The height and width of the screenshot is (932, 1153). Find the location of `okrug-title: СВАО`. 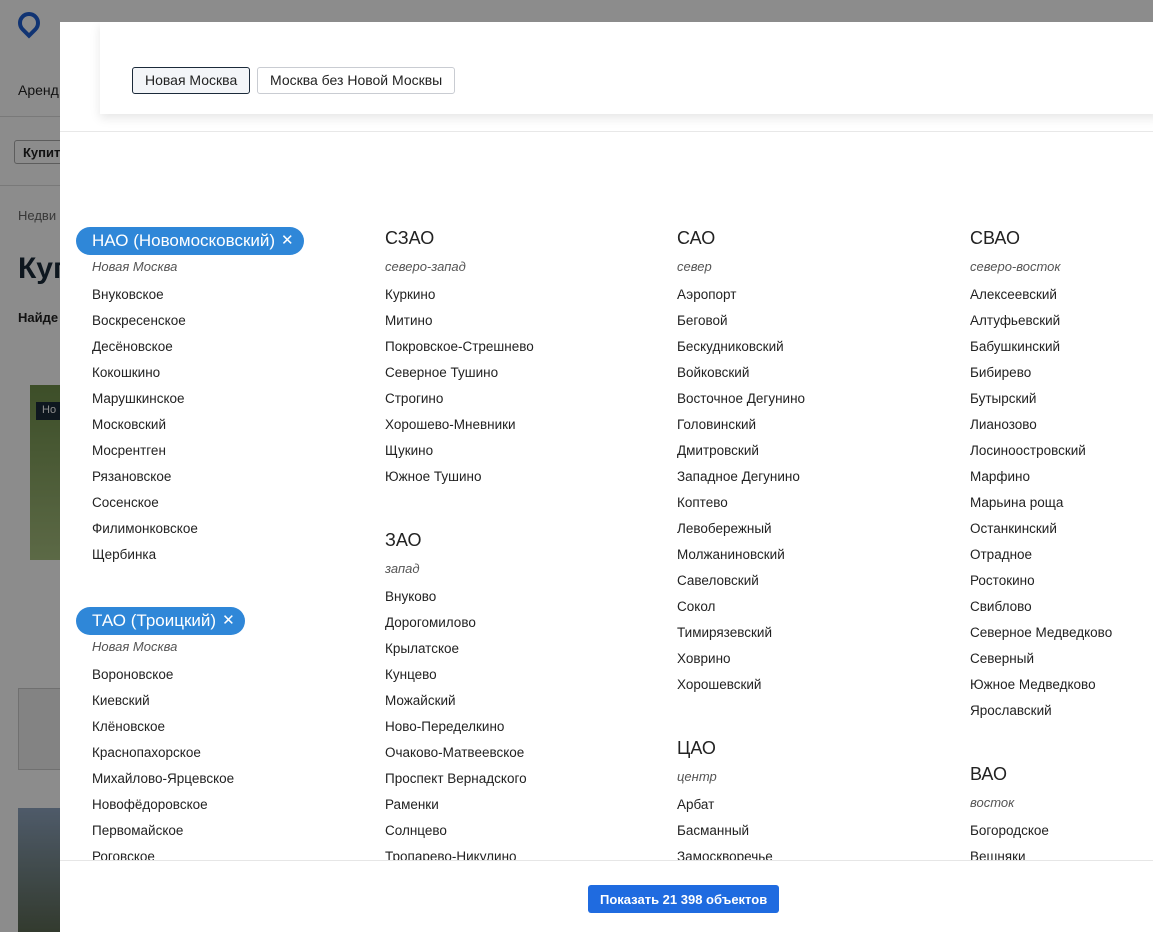

okrug-title: СВАО is located at coordinates (1041, 238).